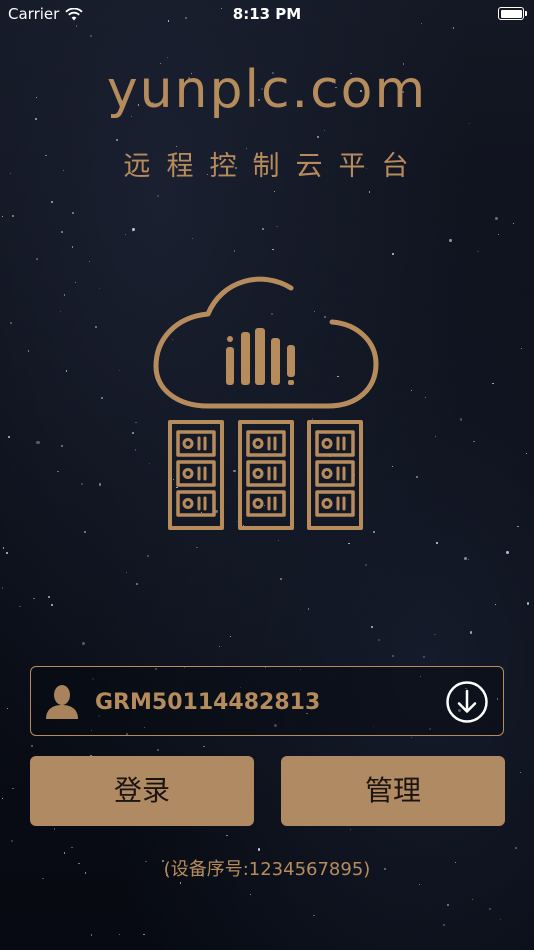 This screenshot has height=950, width=534. I want to click on status-bar: Carrier 8:13 PM, so click(267, 15).